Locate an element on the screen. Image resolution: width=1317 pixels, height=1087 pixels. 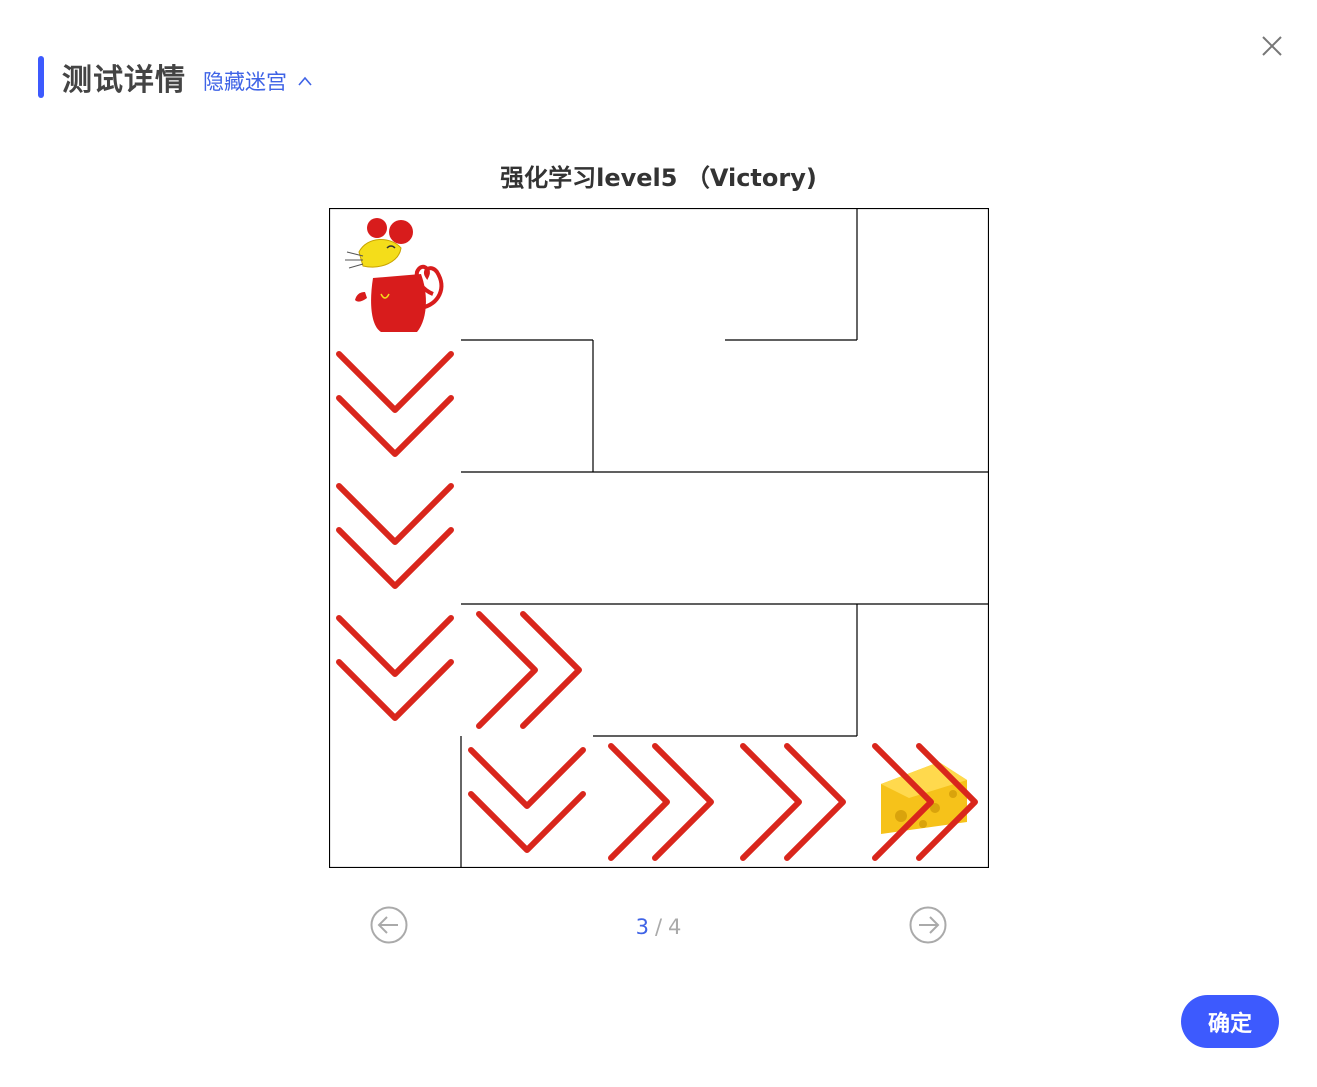
header-accent-bar is located at coordinates (41, 77).